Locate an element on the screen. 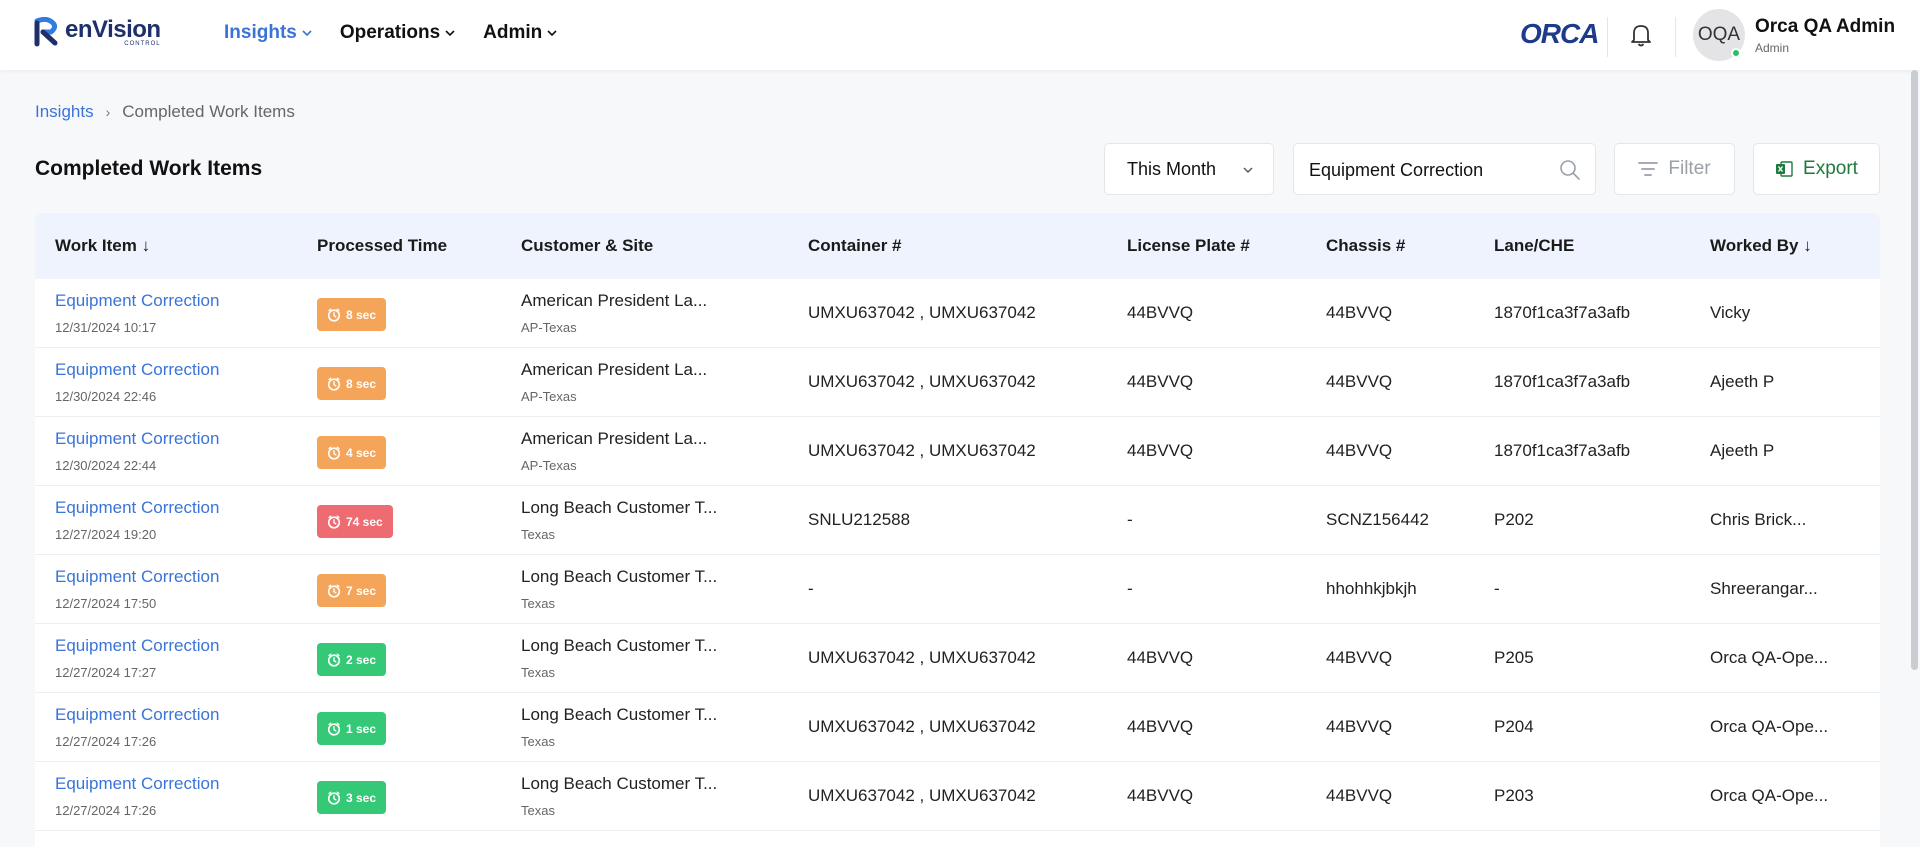 The height and width of the screenshot is (847, 1920). envision-logo: enVision CONTROL is located at coordinates (97, 32).